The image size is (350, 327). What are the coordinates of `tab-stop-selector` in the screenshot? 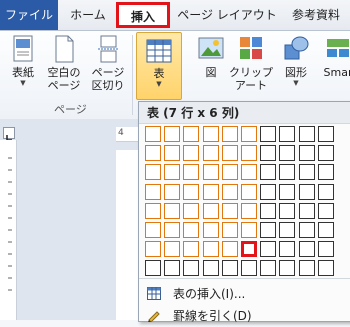 It's located at (9, 134).